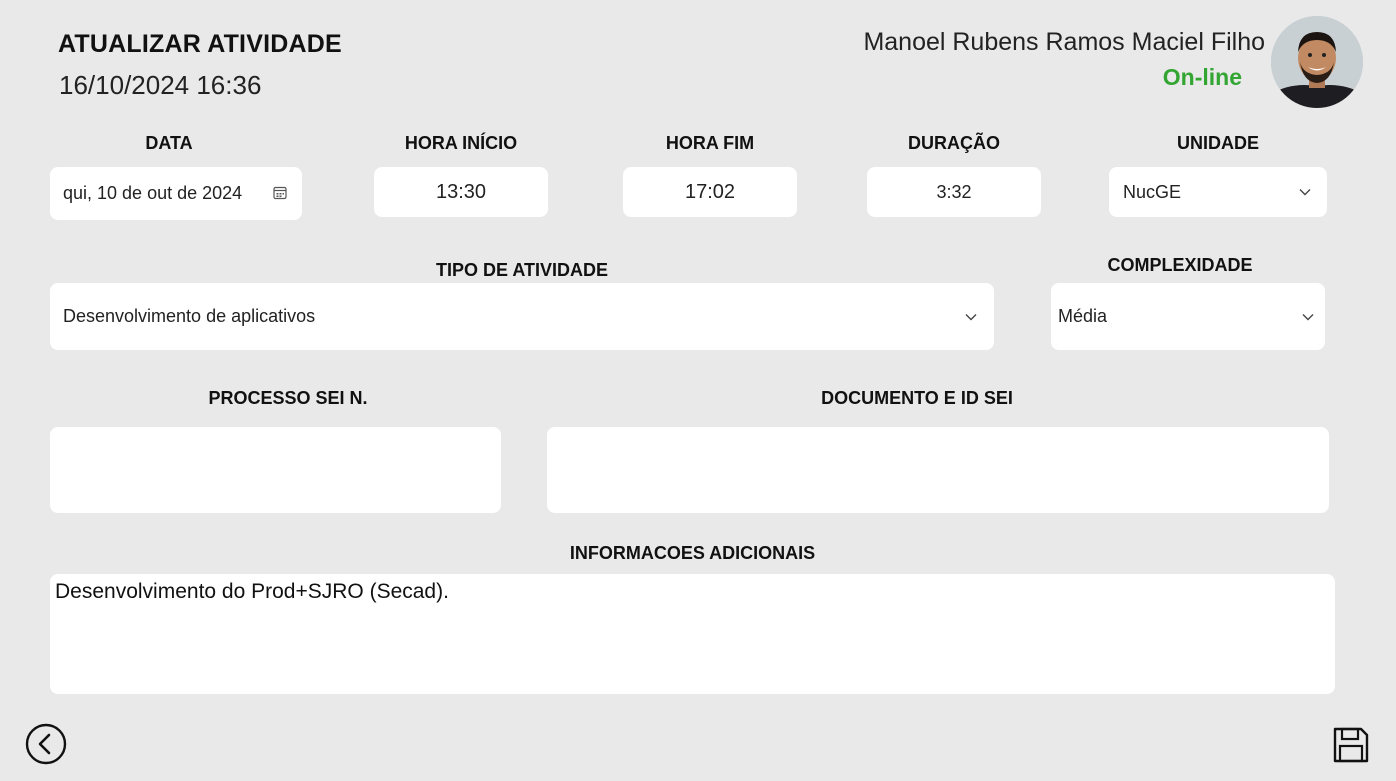  I want to click on documento-id-sei-input, so click(938, 470).